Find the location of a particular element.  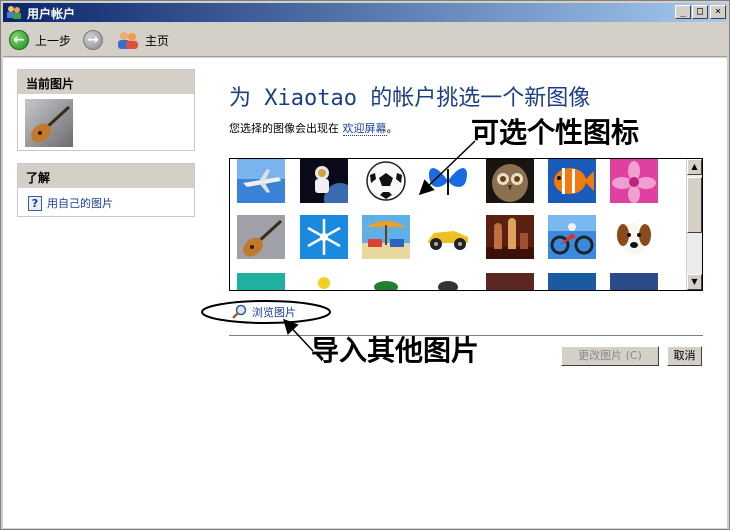

browse-pictures-link: 浏览图片 is located at coordinates (263, 312).